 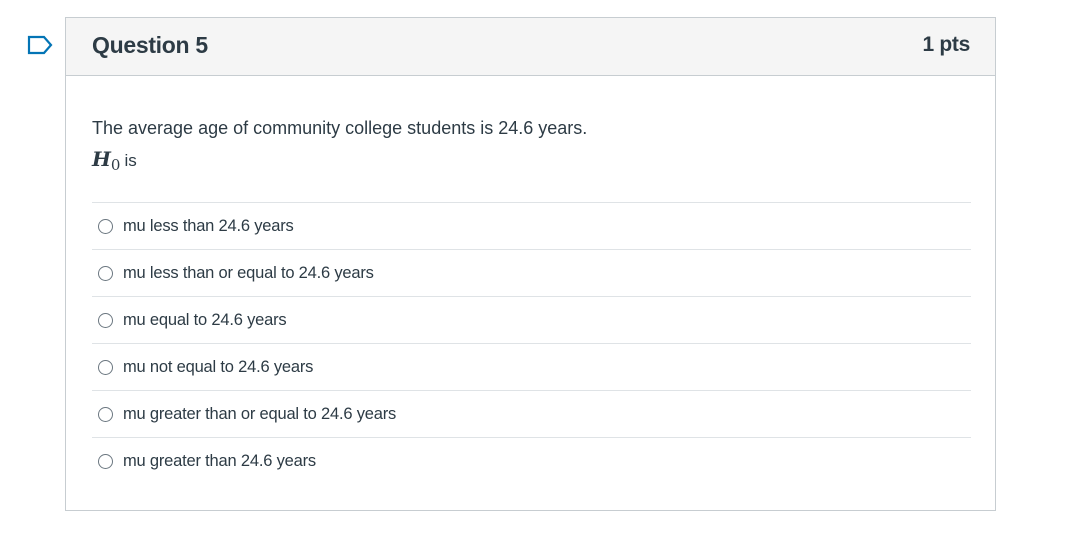 I want to click on answer-option: mu equal to 24.6 years, so click(x=531, y=320).